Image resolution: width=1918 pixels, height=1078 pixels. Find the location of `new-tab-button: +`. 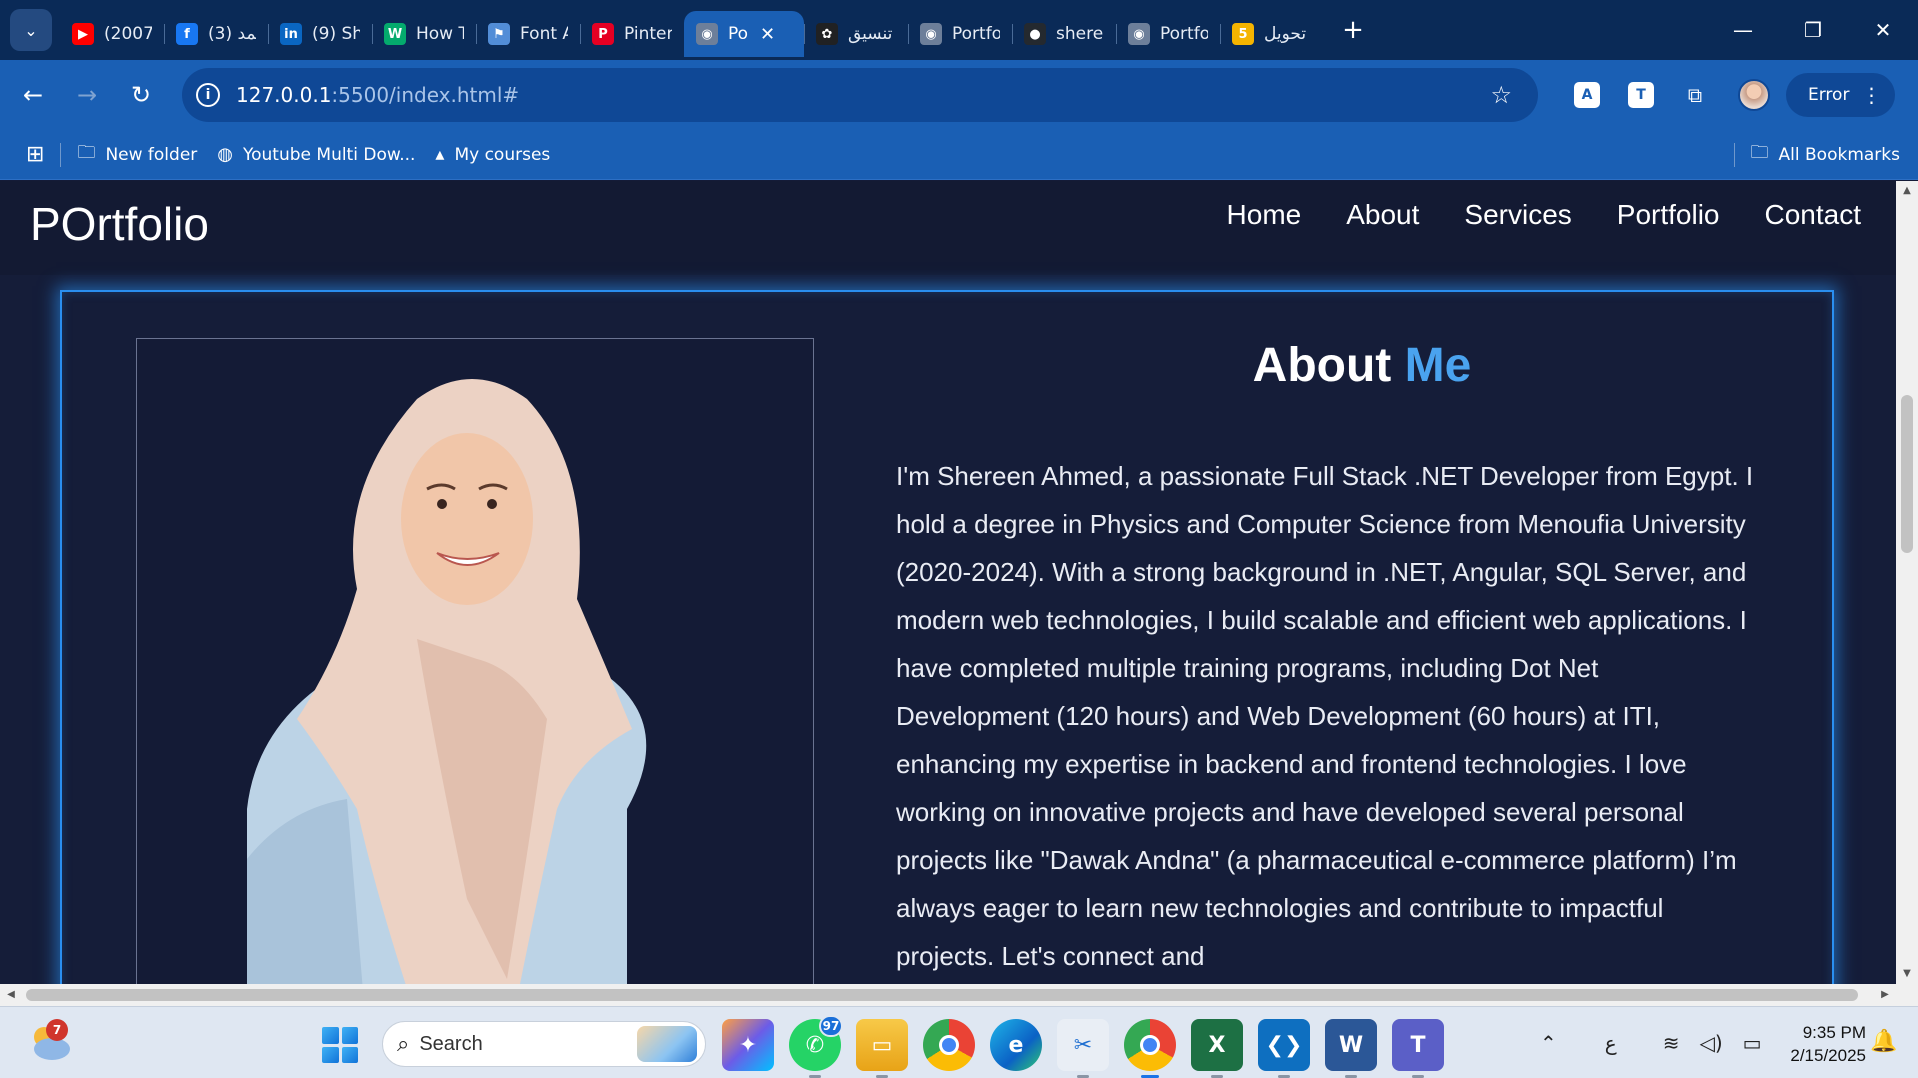

new-tab-button: + is located at coordinates (1353, 30).